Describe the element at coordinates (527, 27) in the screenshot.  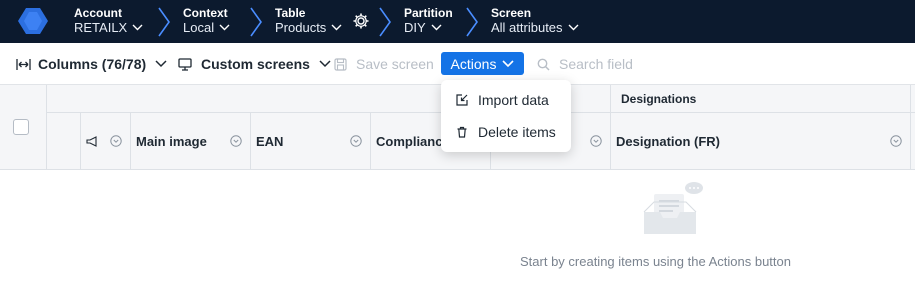
I see `breadcrumb-screen-value: All attributes` at that location.